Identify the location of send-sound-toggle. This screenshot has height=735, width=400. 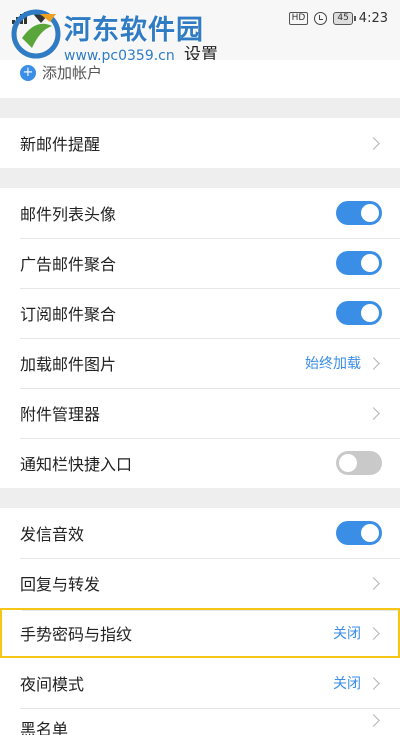
(359, 533).